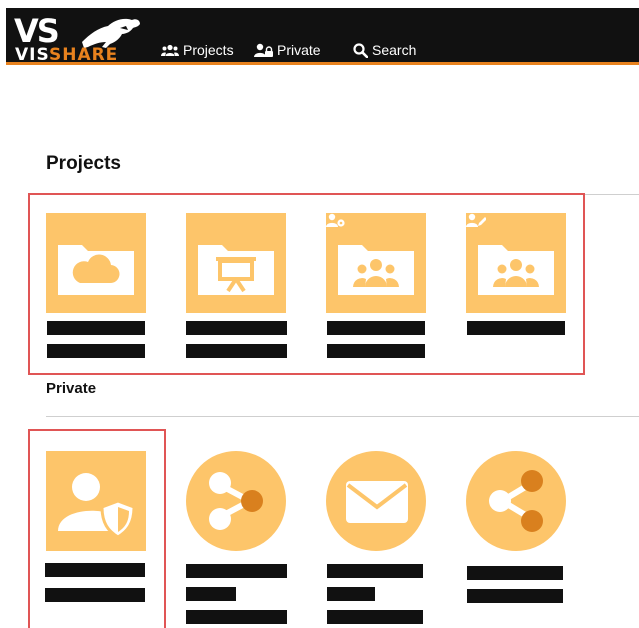 This screenshot has height=628, width=639. Describe the element at coordinates (78, 38) in the screenshot. I see `visshare-logo: VS VISSHARE` at that location.